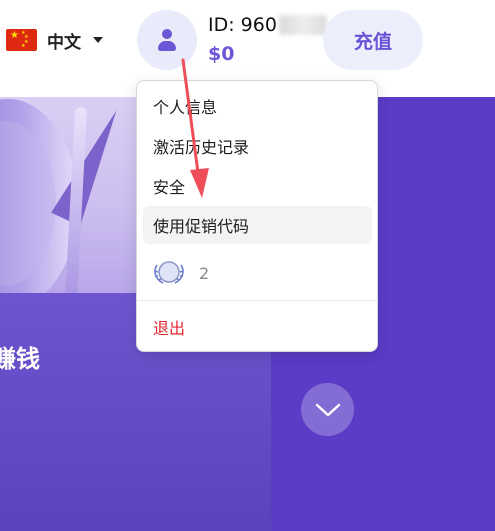 The width and height of the screenshot is (495, 531). What do you see at coordinates (20, 359) in the screenshot?
I see `banner-title: 赚钱` at bounding box center [20, 359].